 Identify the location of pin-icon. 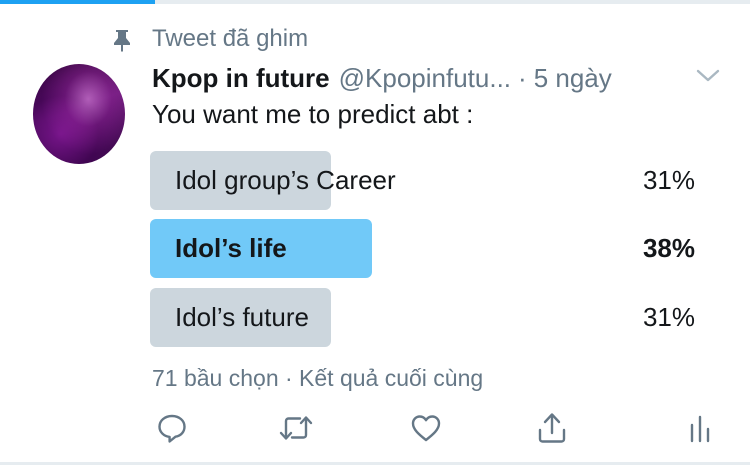
(122, 40).